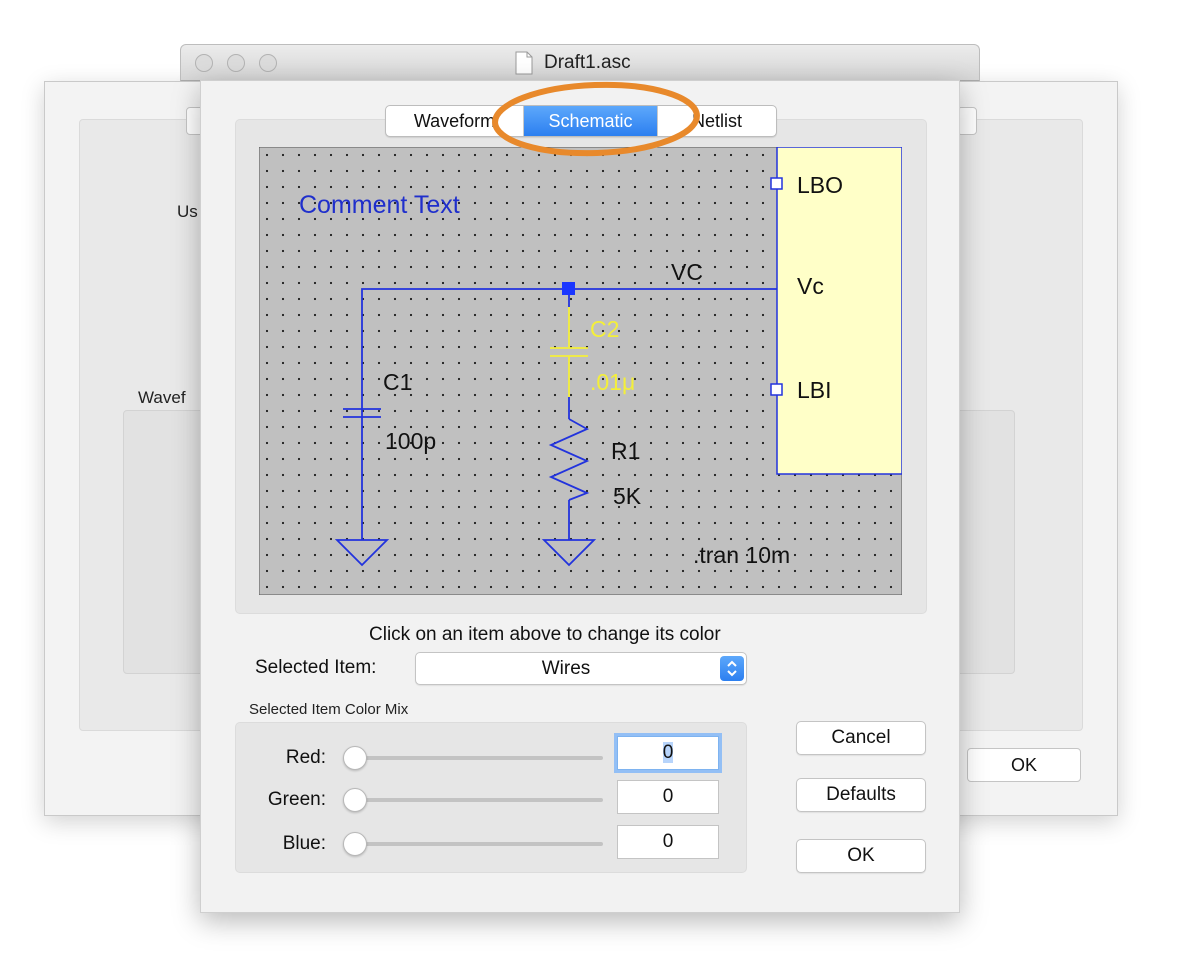  What do you see at coordinates (604, 329) in the screenshot?
I see `c2-name: C2` at bounding box center [604, 329].